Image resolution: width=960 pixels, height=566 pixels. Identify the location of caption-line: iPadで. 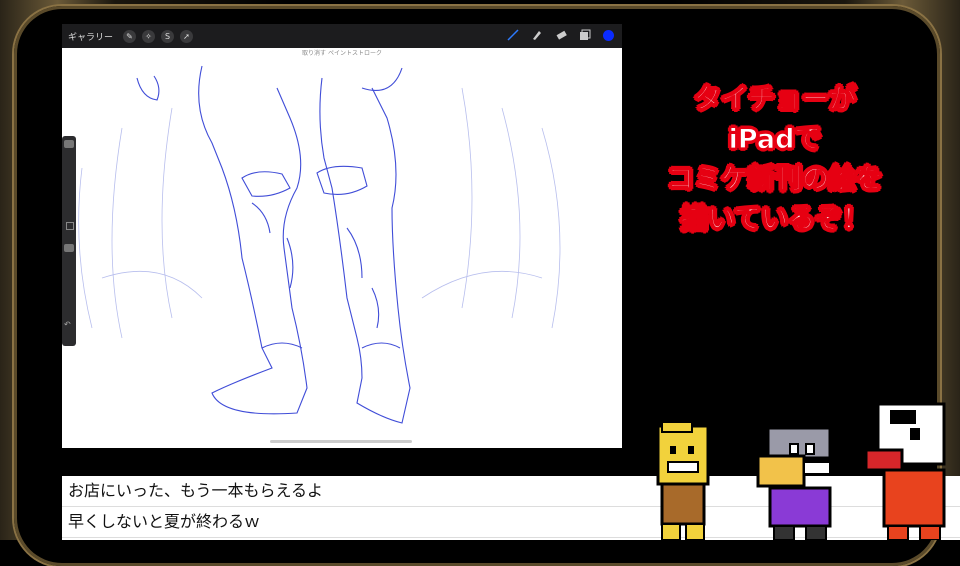
(775, 140).